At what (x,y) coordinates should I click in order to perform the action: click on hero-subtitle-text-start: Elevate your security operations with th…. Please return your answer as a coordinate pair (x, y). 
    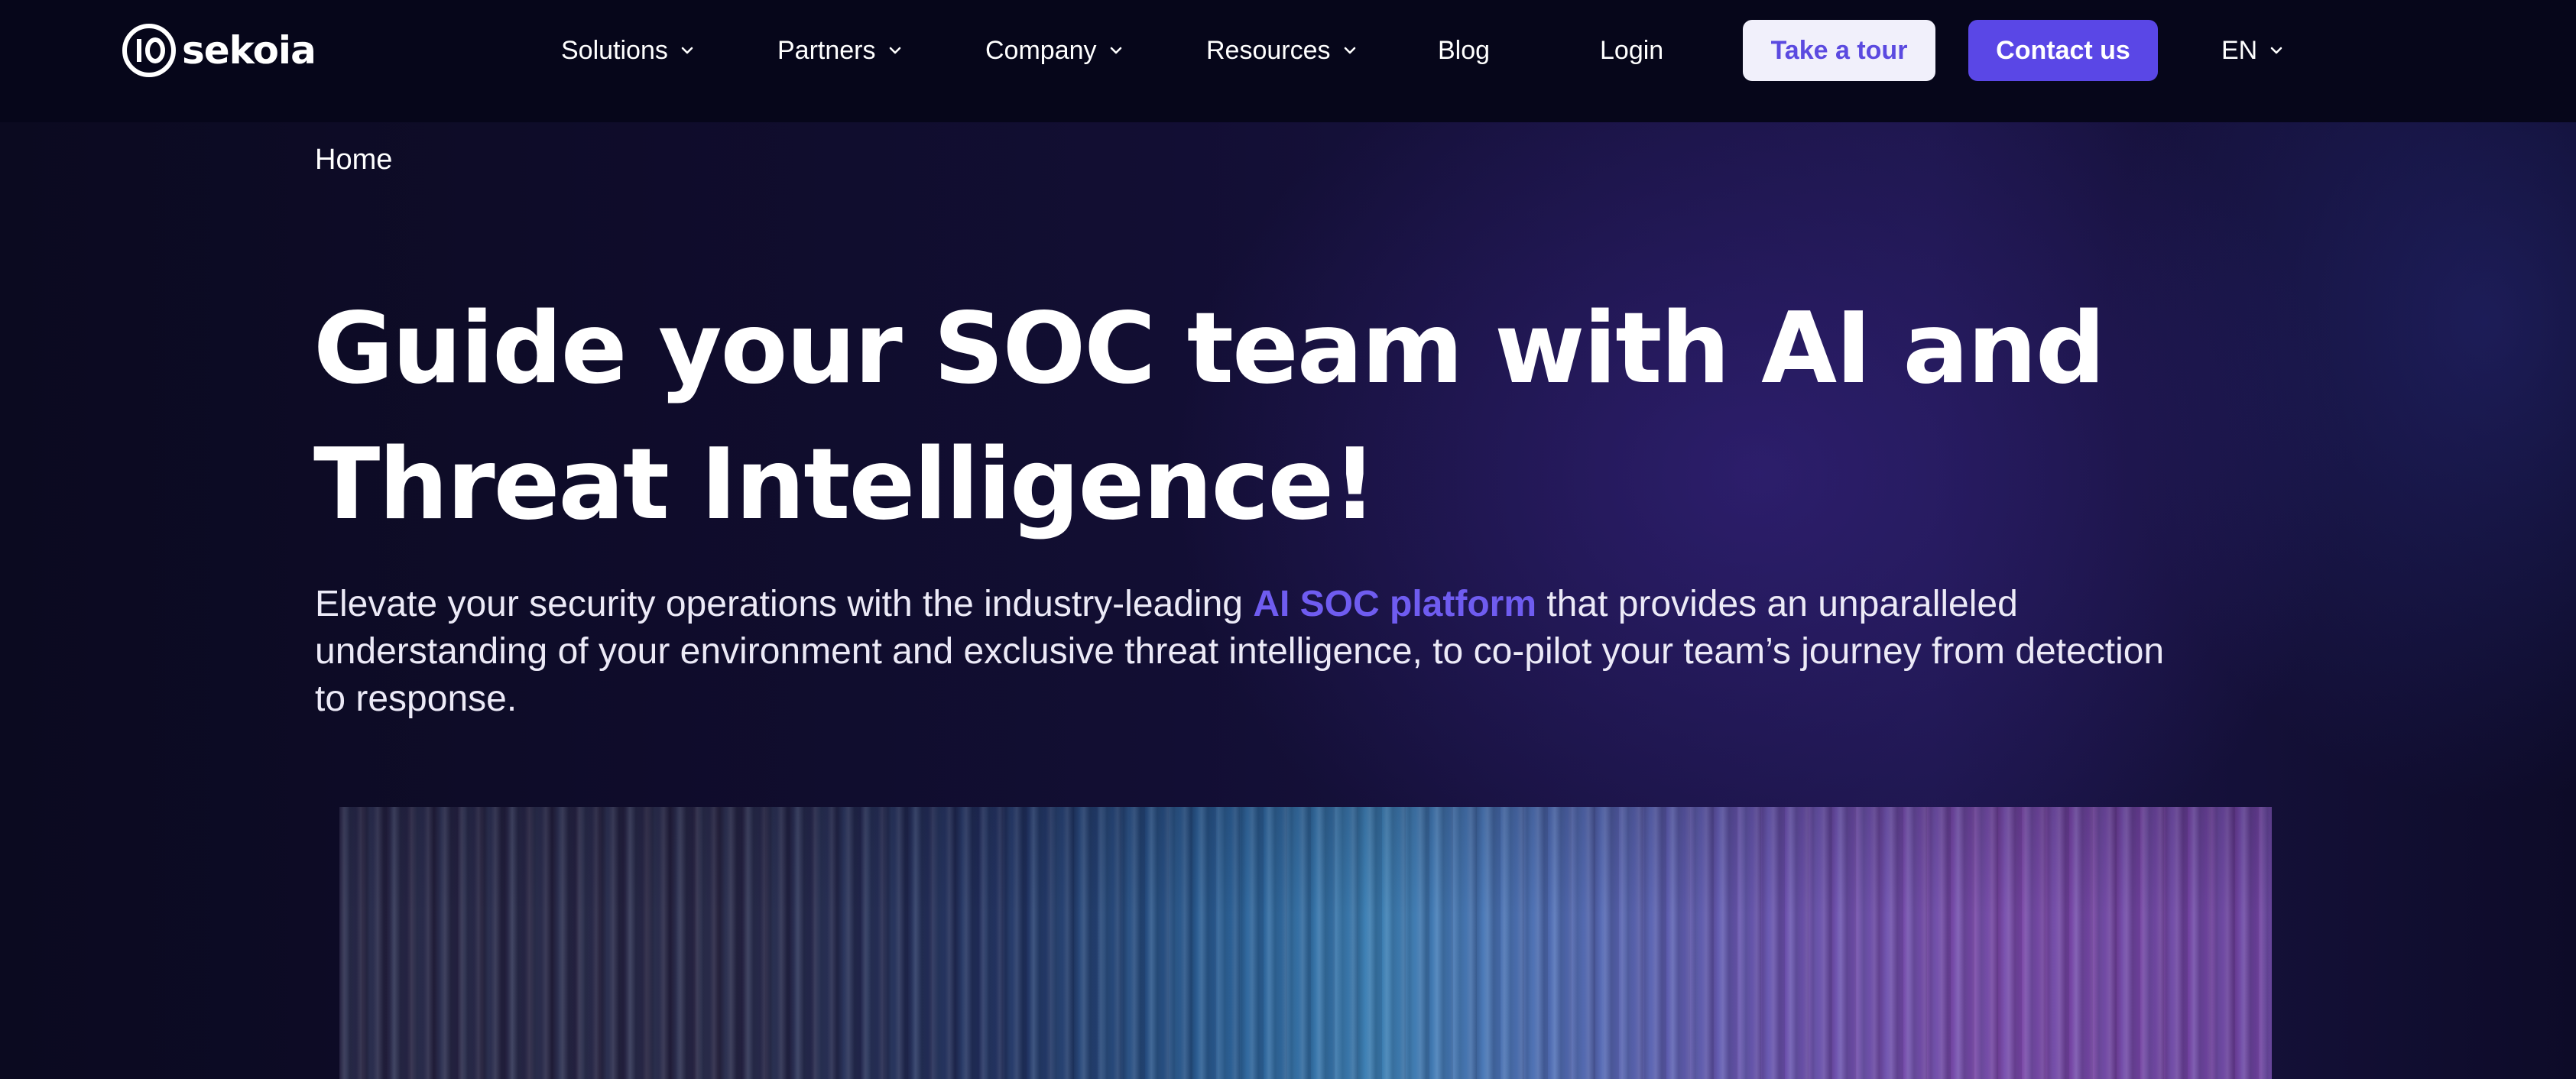
    Looking at the image, I should click on (785, 604).